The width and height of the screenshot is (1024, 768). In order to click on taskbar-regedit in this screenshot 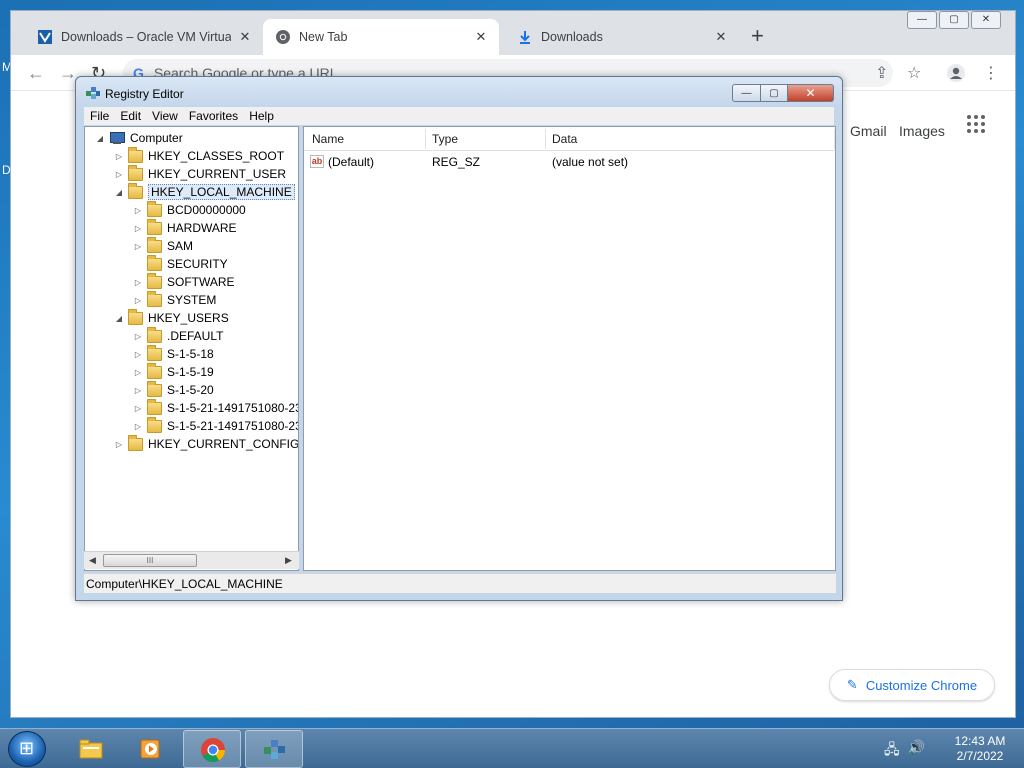, I will do `click(274, 749)`.